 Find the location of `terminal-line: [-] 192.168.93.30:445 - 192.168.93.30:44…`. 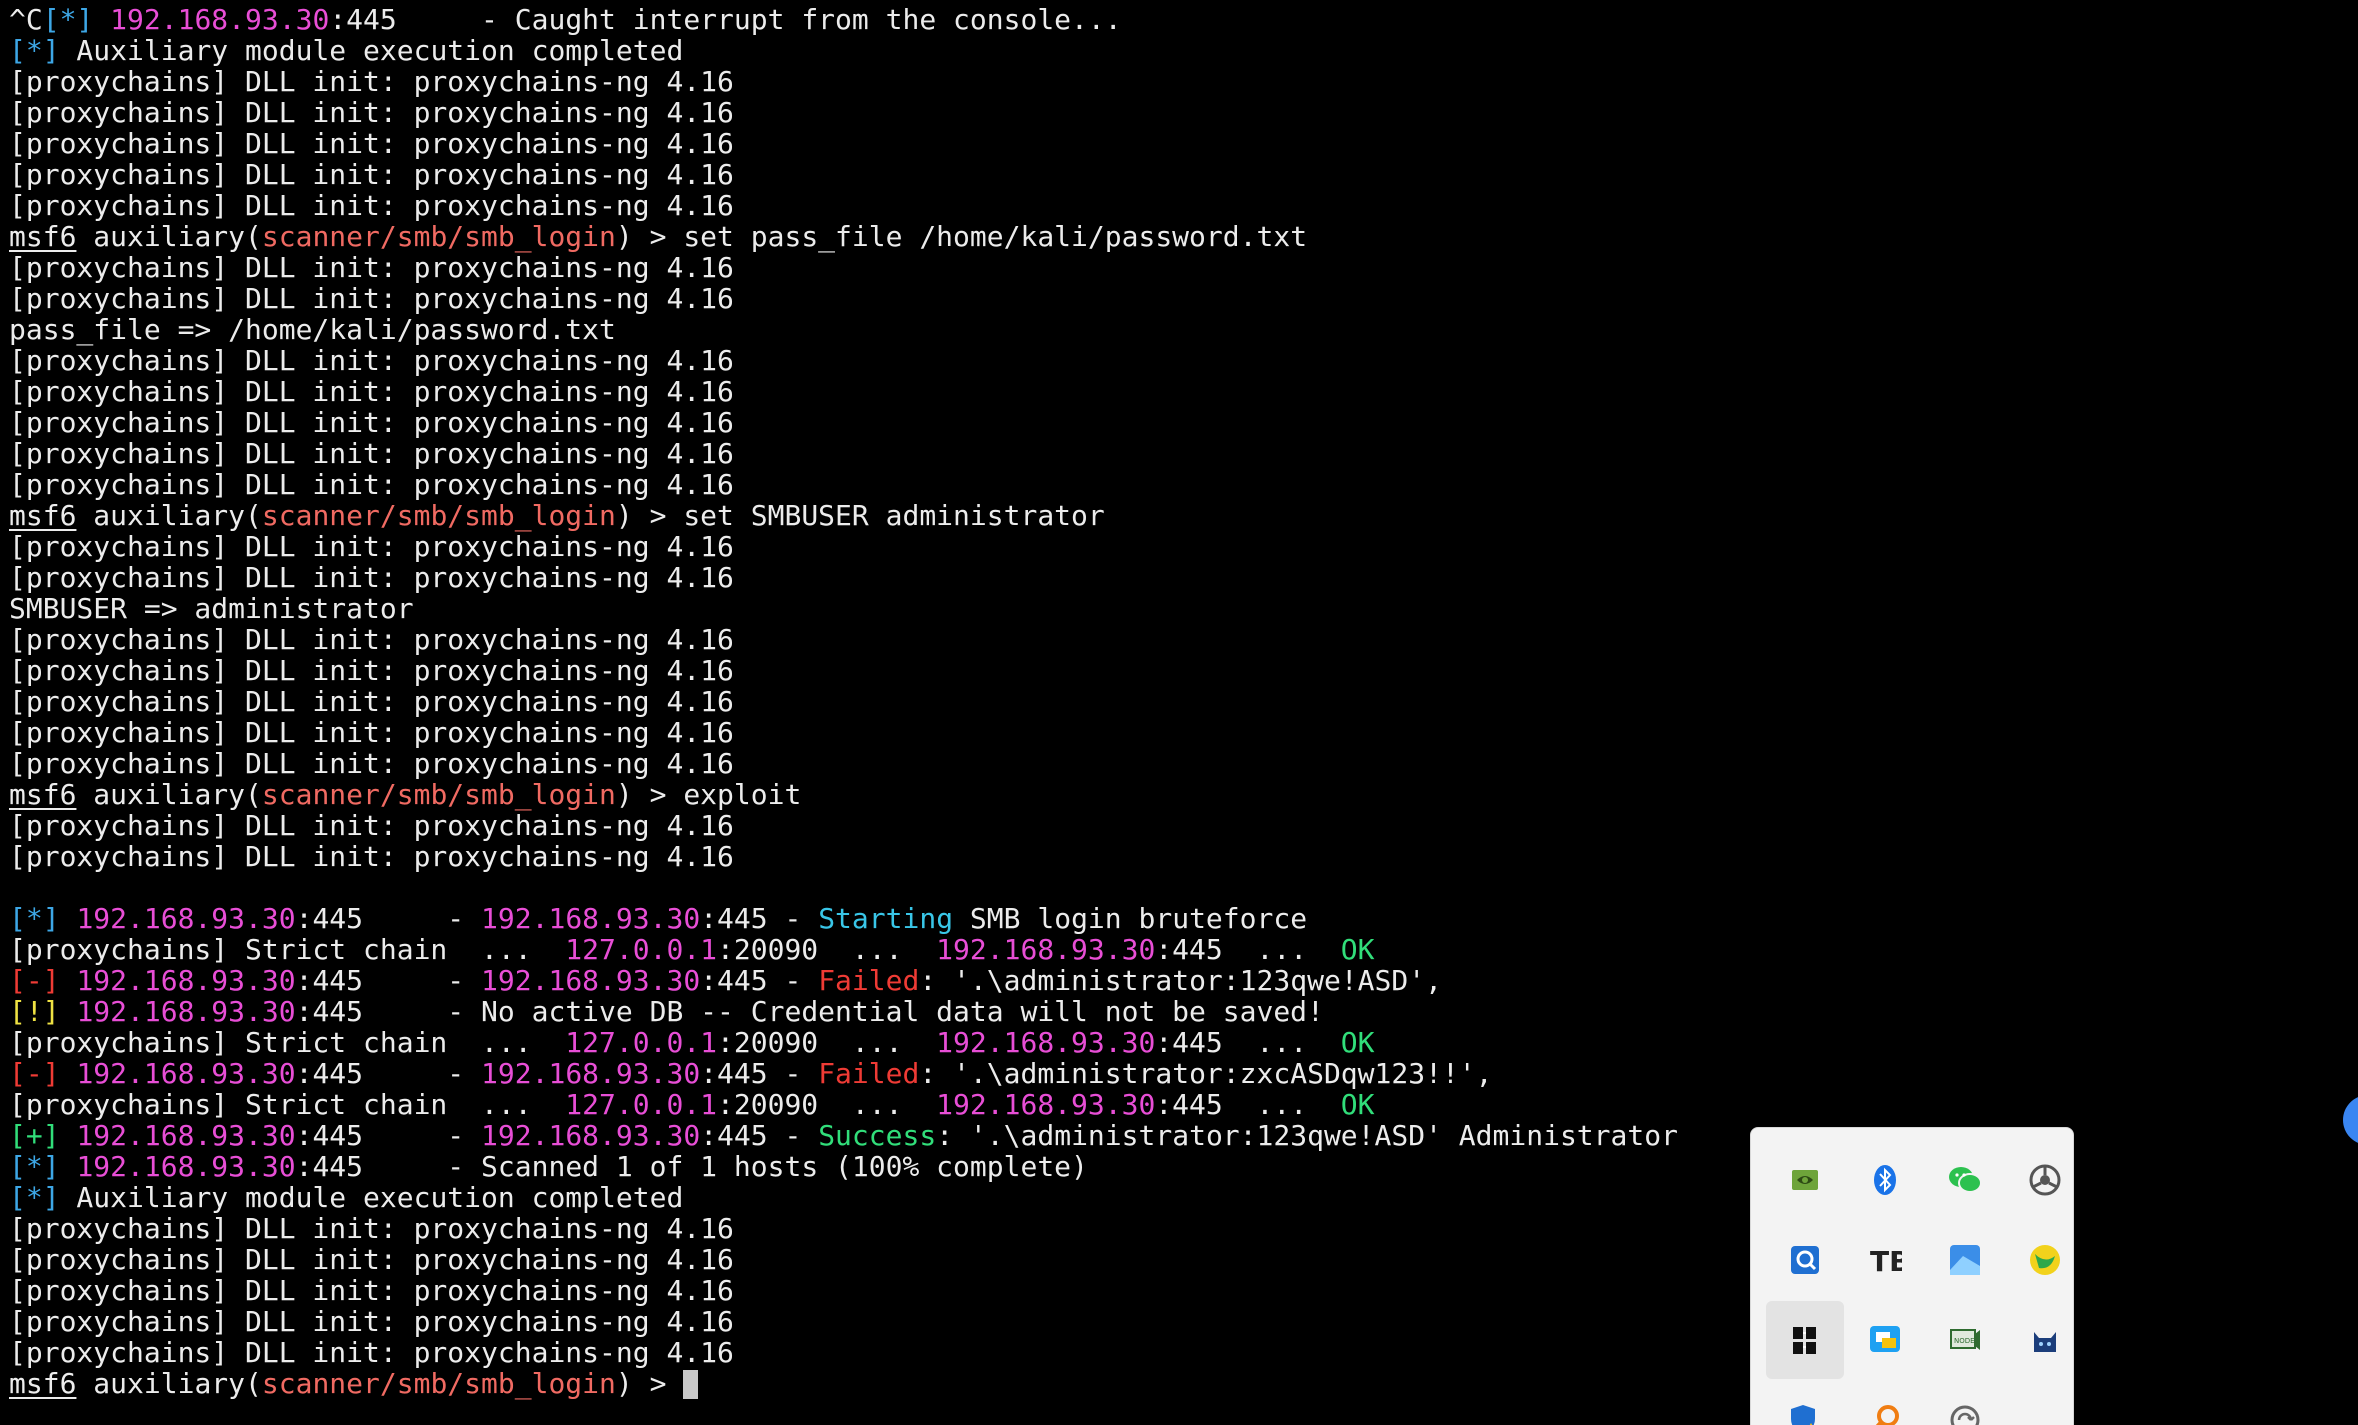

terminal-line: [-] 192.168.93.30:445 - 192.168.93.30:44… is located at coordinates (843, 1073).